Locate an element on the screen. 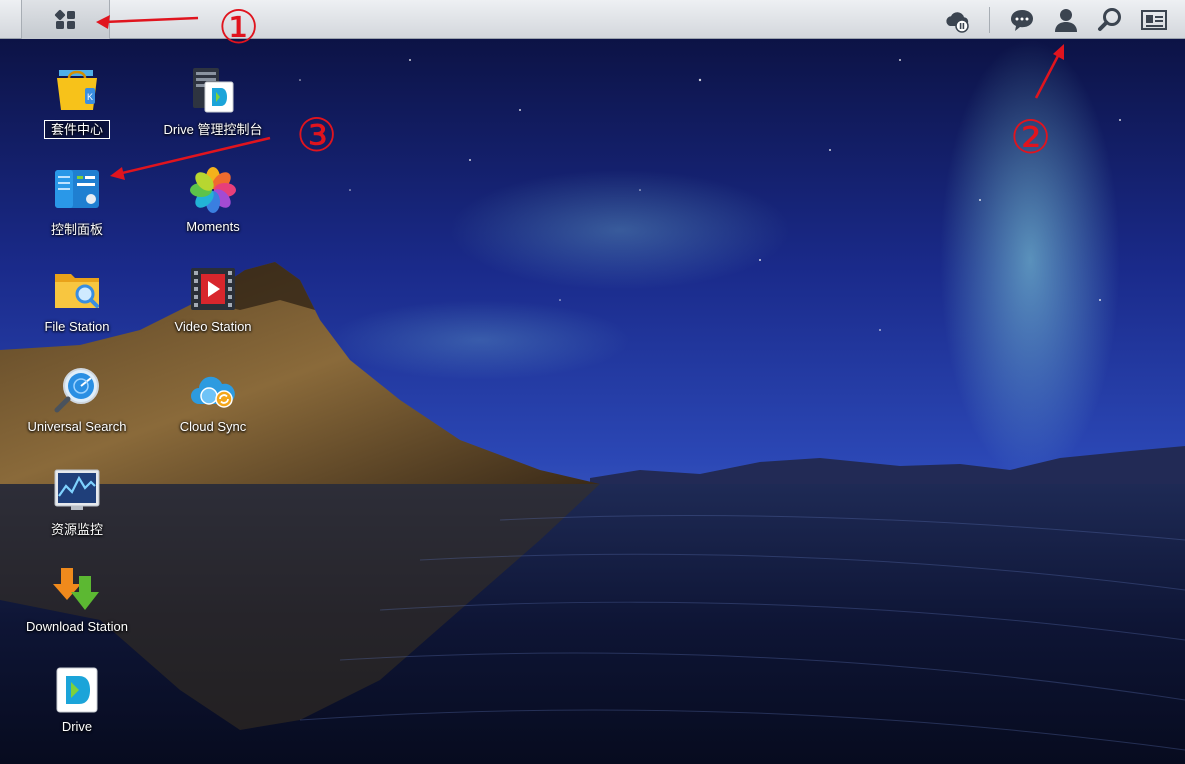 Image resolution: width=1185 pixels, height=764 pixels. desktop-icon-package-center: K 套件中心 is located at coordinates (77, 111).